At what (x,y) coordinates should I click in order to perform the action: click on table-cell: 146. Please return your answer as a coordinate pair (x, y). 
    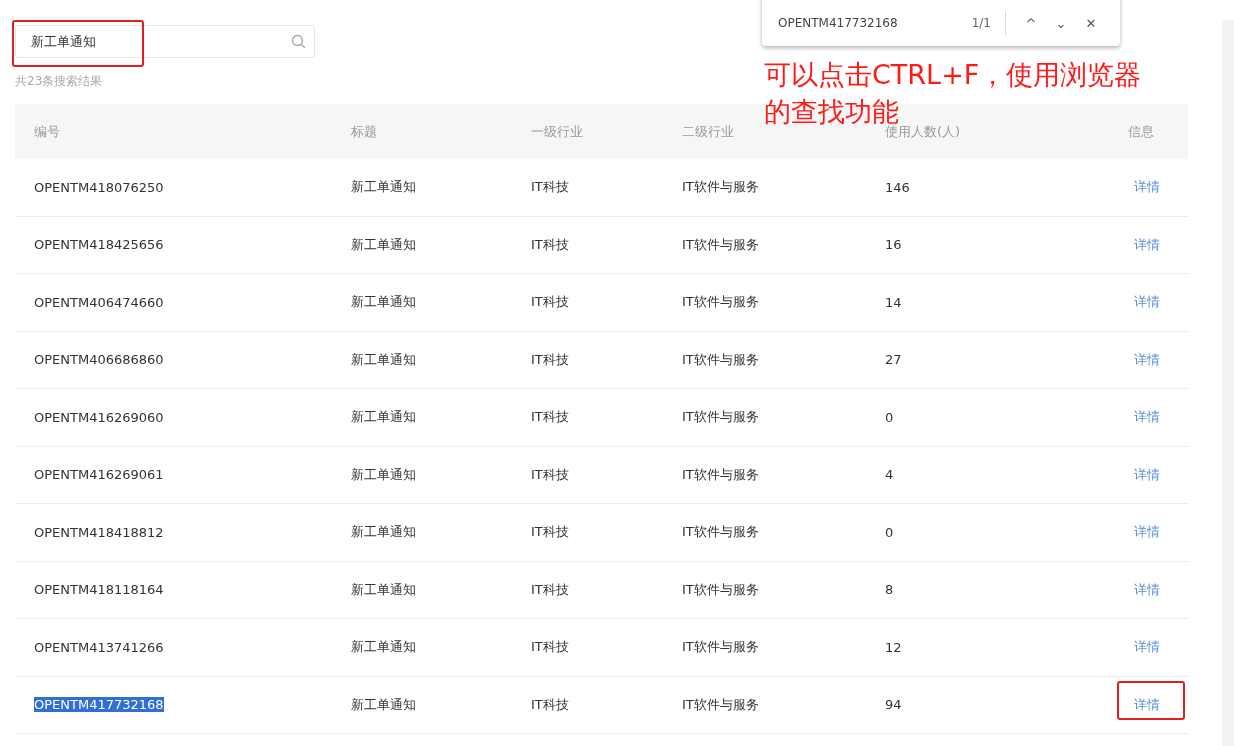
    Looking at the image, I should click on (897, 187).